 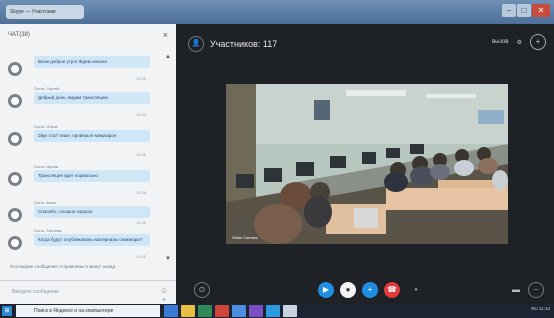 I want to click on call-controls: ⊙ ▶ ● + ☎ • ▬ −, so click(x=365, y=290).